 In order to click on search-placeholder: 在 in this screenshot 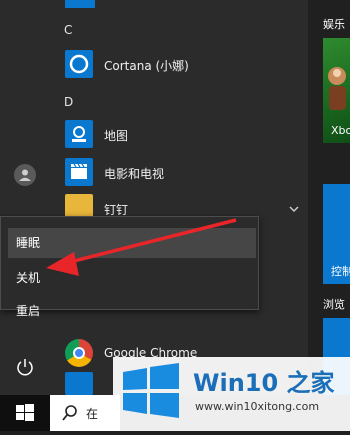, I will do `click(92, 414)`.